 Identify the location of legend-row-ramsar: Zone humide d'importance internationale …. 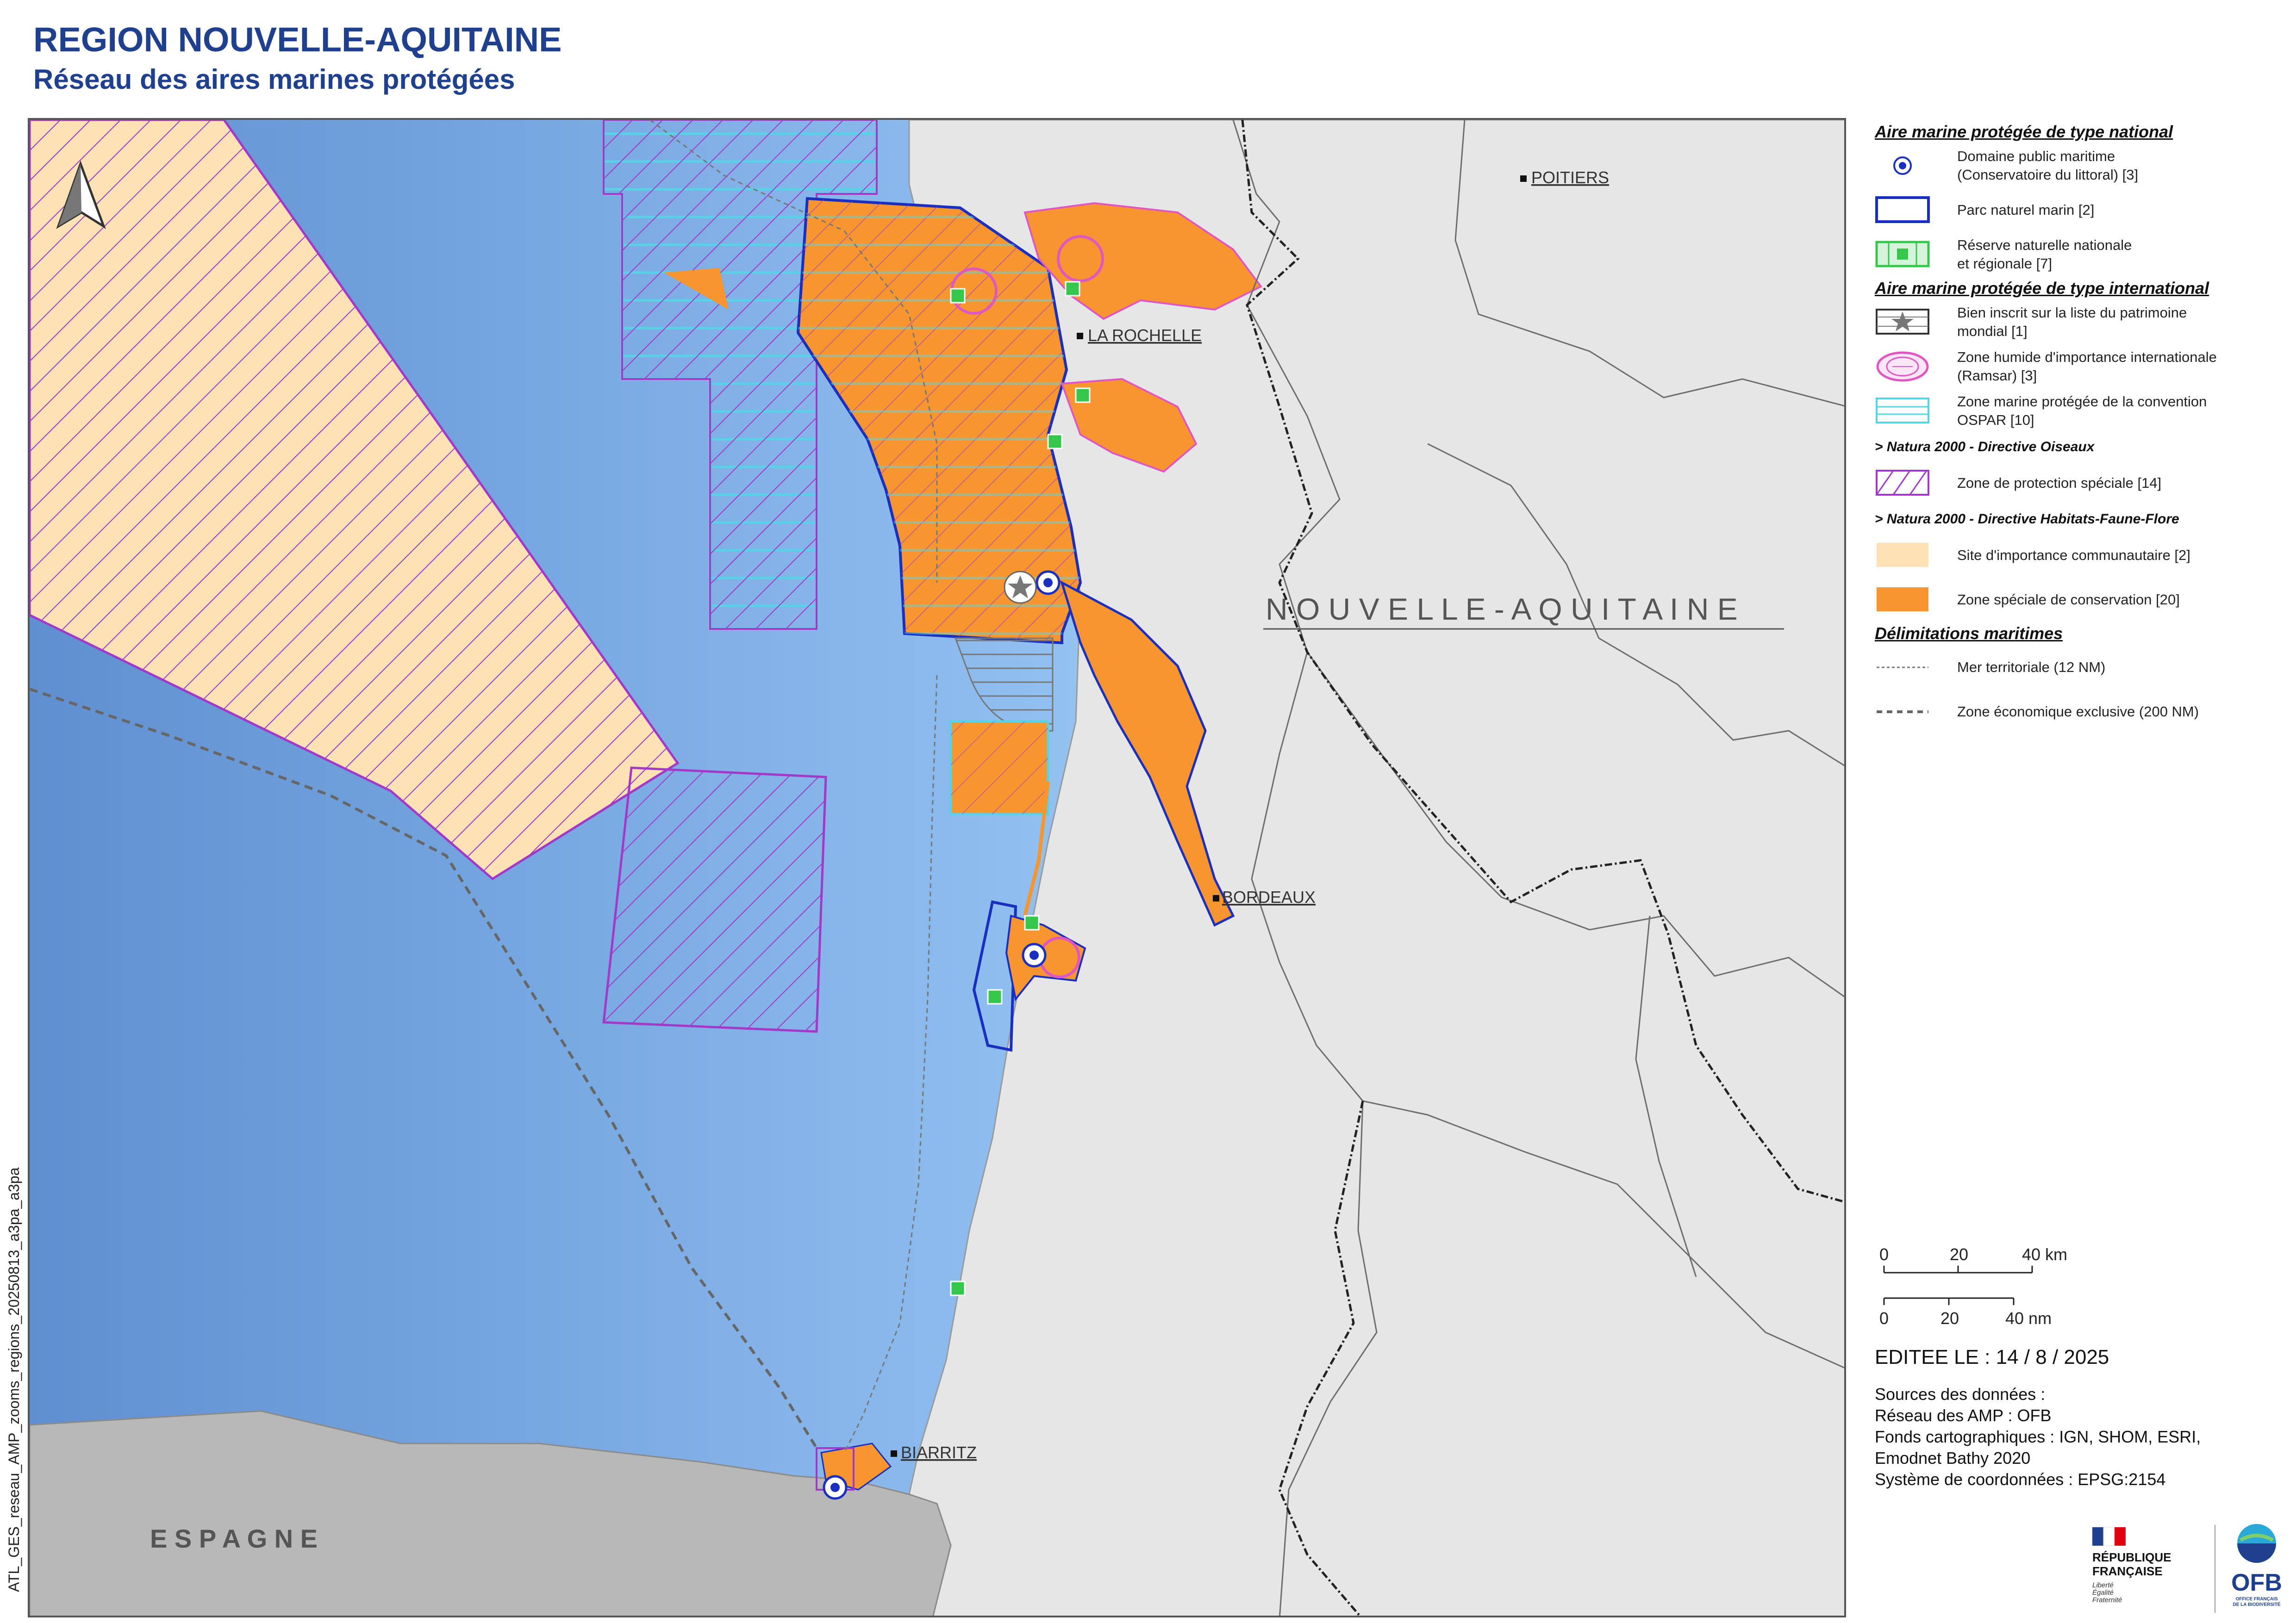
(2078, 366).